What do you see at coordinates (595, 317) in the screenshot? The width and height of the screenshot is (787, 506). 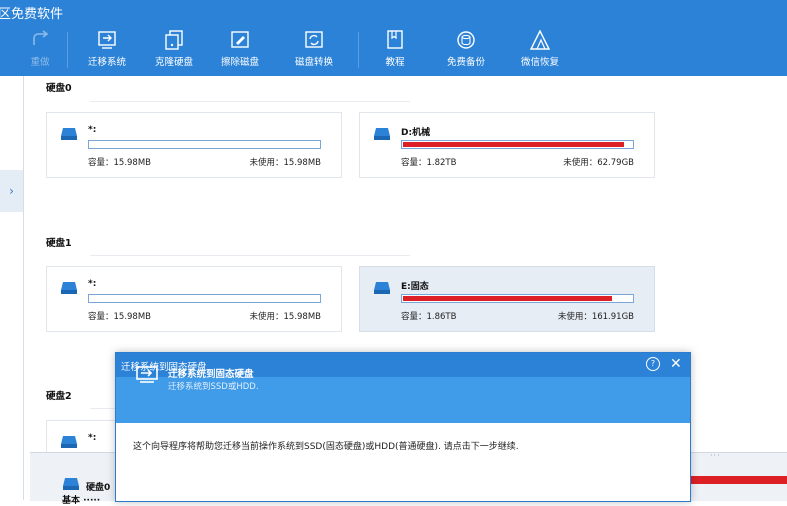 I see `unused-text: 未使用：161.91GB` at bounding box center [595, 317].